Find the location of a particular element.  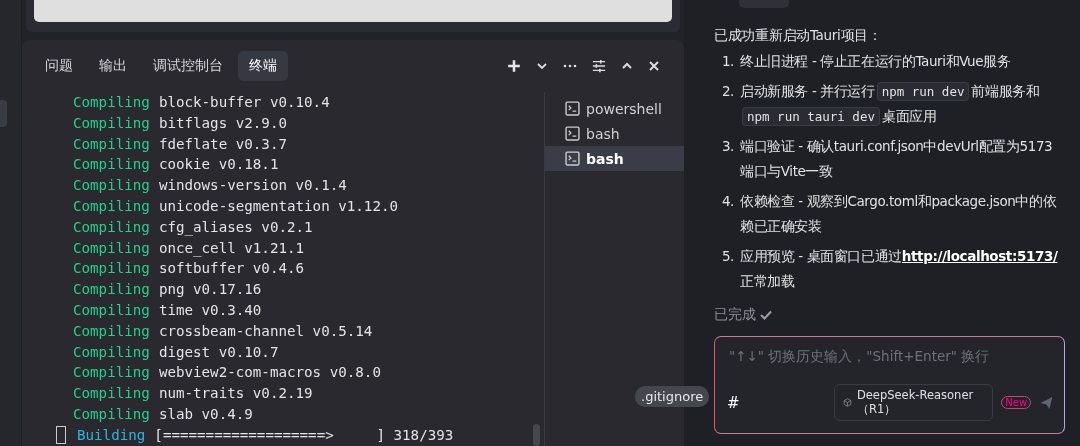

panel-tab: 终端 is located at coordinates (263, 66).